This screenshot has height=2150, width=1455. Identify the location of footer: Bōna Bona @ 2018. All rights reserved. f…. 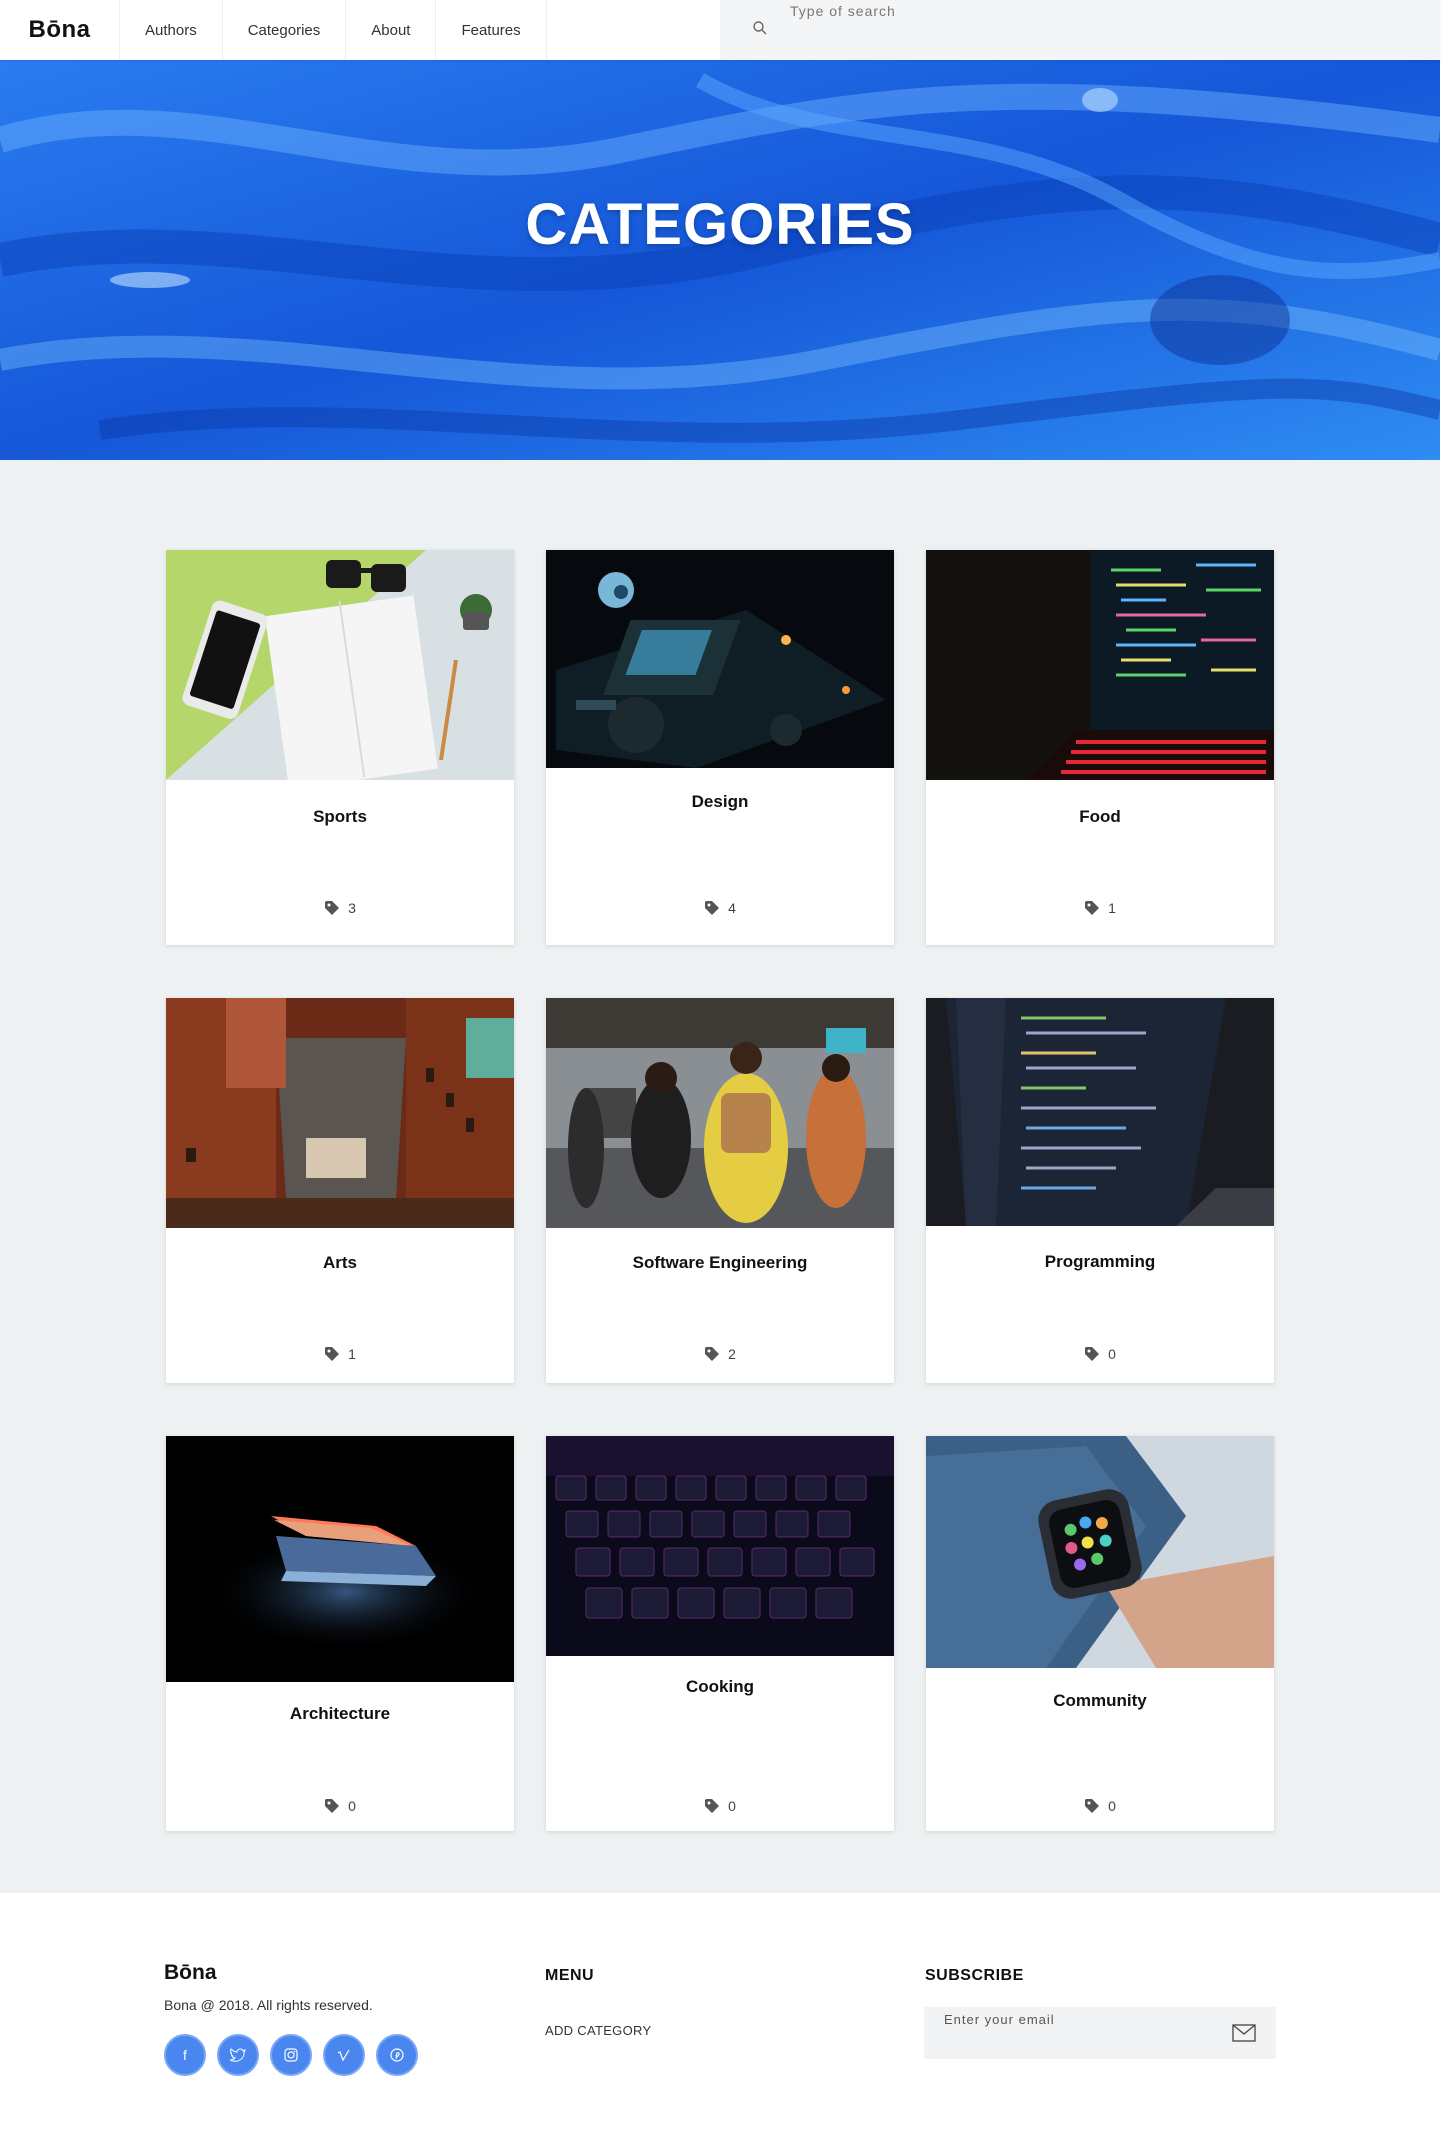
(720, 2021).